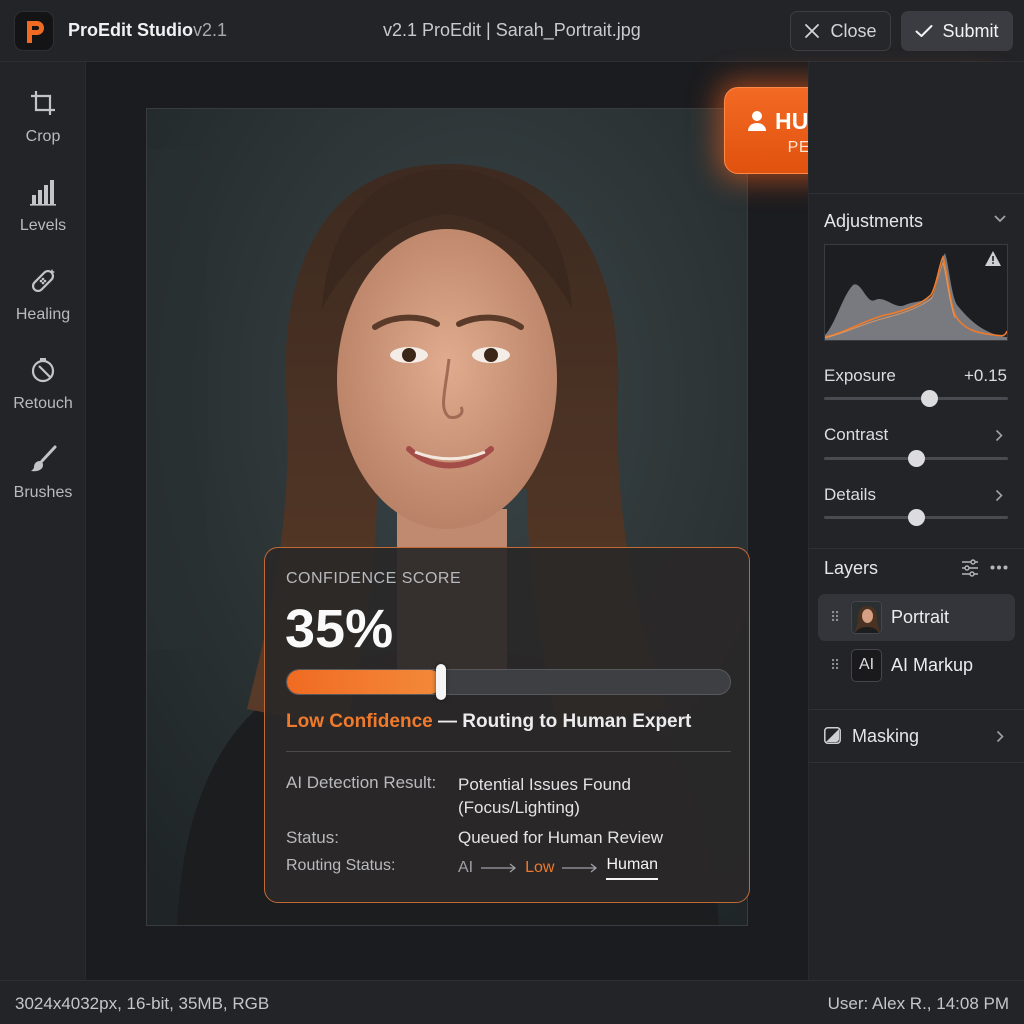 The width and height of the screenshot is (1024, 1024). Describe the element at coordinates (757, 121) in the screenshot. I see `user-icon` at that location.